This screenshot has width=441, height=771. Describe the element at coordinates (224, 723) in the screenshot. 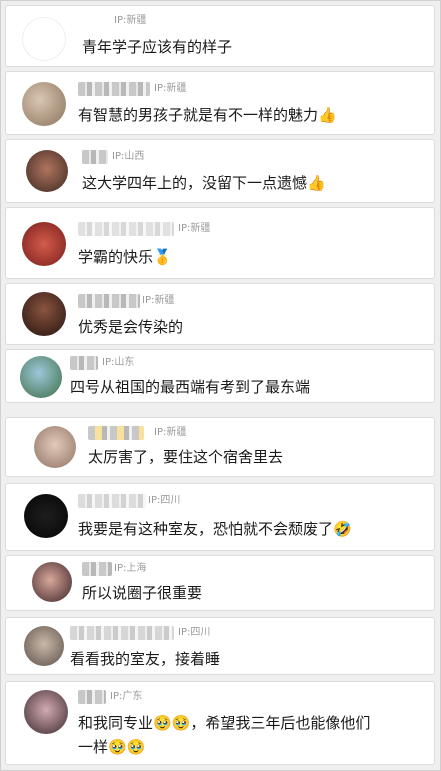

I see `comment-text: 和我同专业🥹🥹，希望我三年后也能像他们` at that location.